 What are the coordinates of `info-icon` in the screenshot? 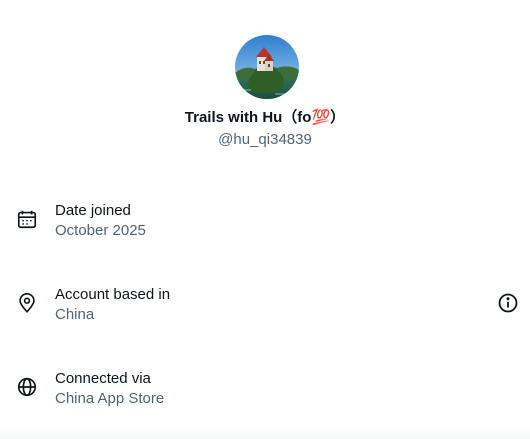 It's located at (508, 303).